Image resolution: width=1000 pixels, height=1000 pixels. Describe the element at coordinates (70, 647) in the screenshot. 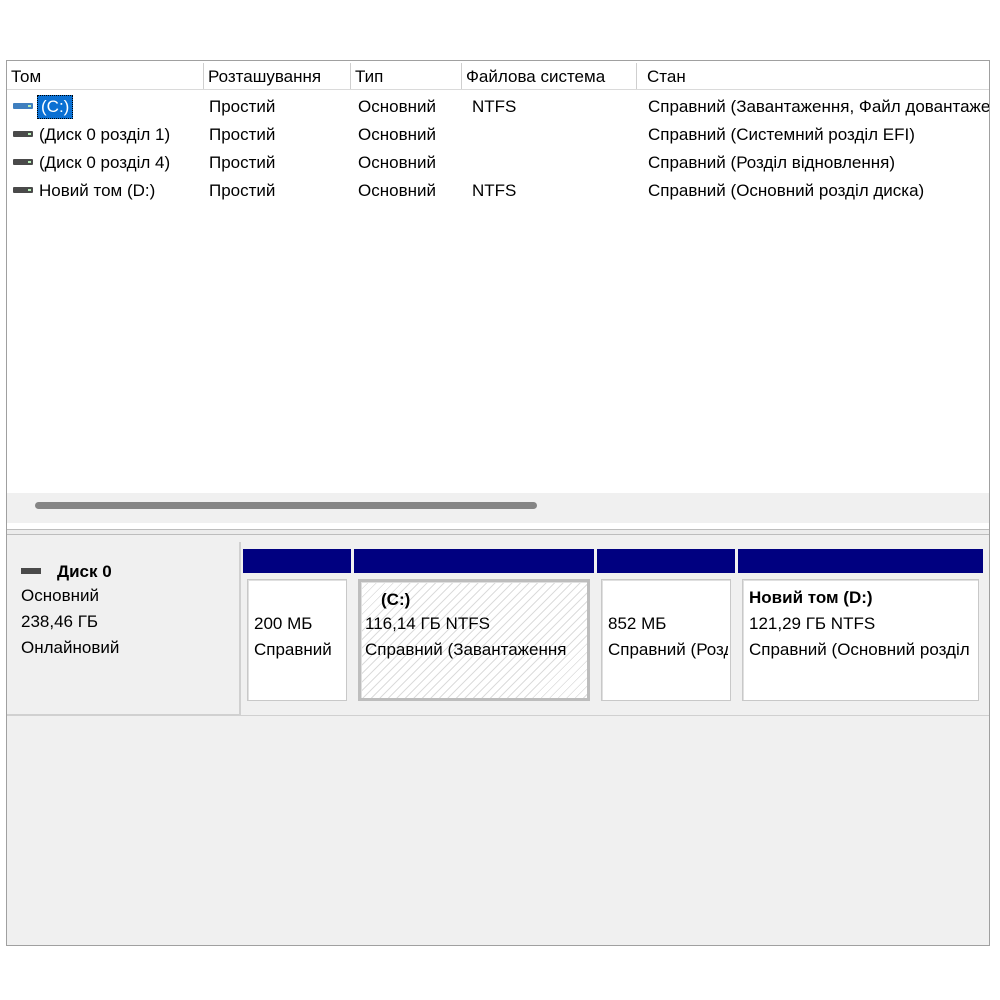

I see `disk-state: Онлайновий` at that location.